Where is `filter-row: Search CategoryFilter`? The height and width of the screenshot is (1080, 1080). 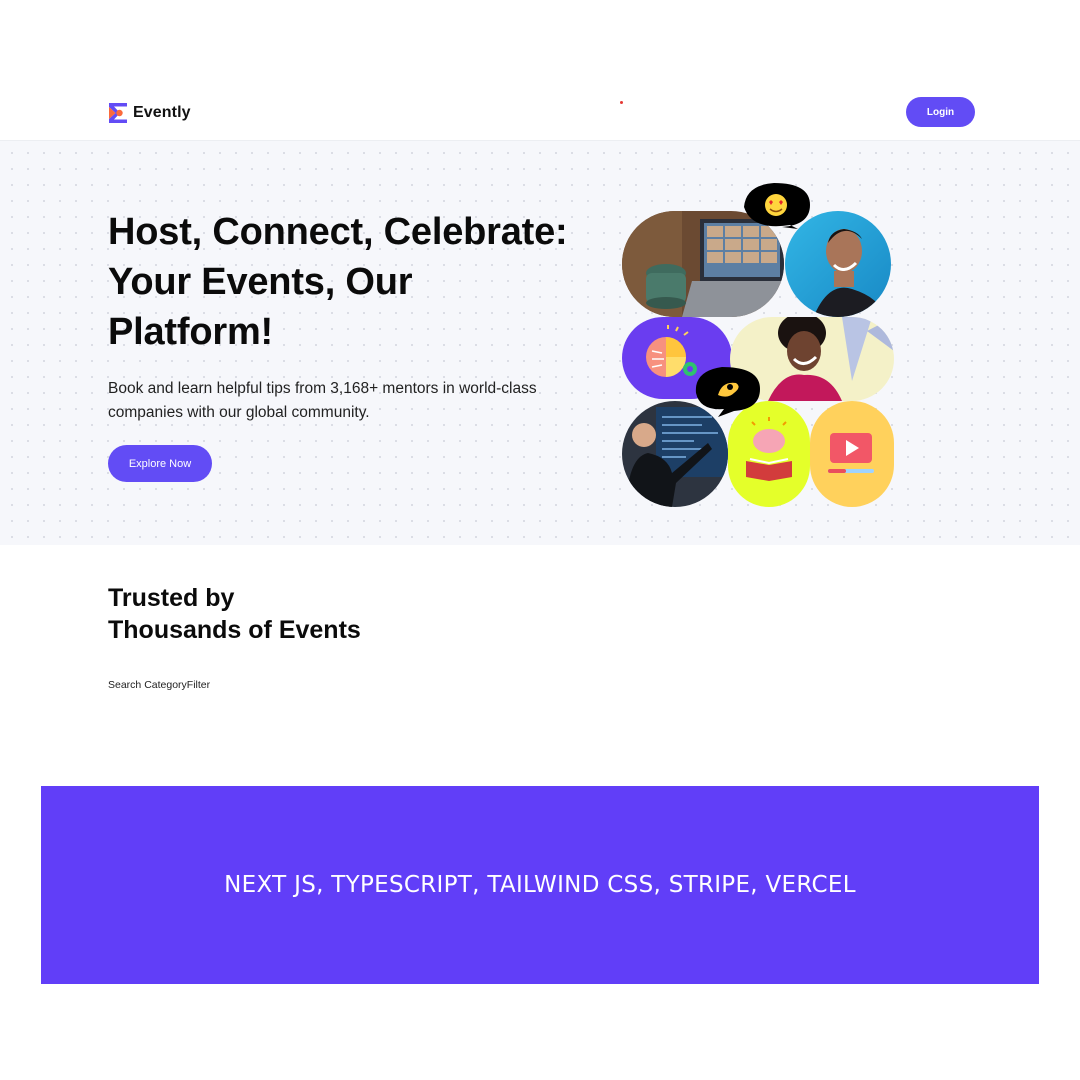 filter-row: Search CategoryFilter is located at coordinates (159, 685).